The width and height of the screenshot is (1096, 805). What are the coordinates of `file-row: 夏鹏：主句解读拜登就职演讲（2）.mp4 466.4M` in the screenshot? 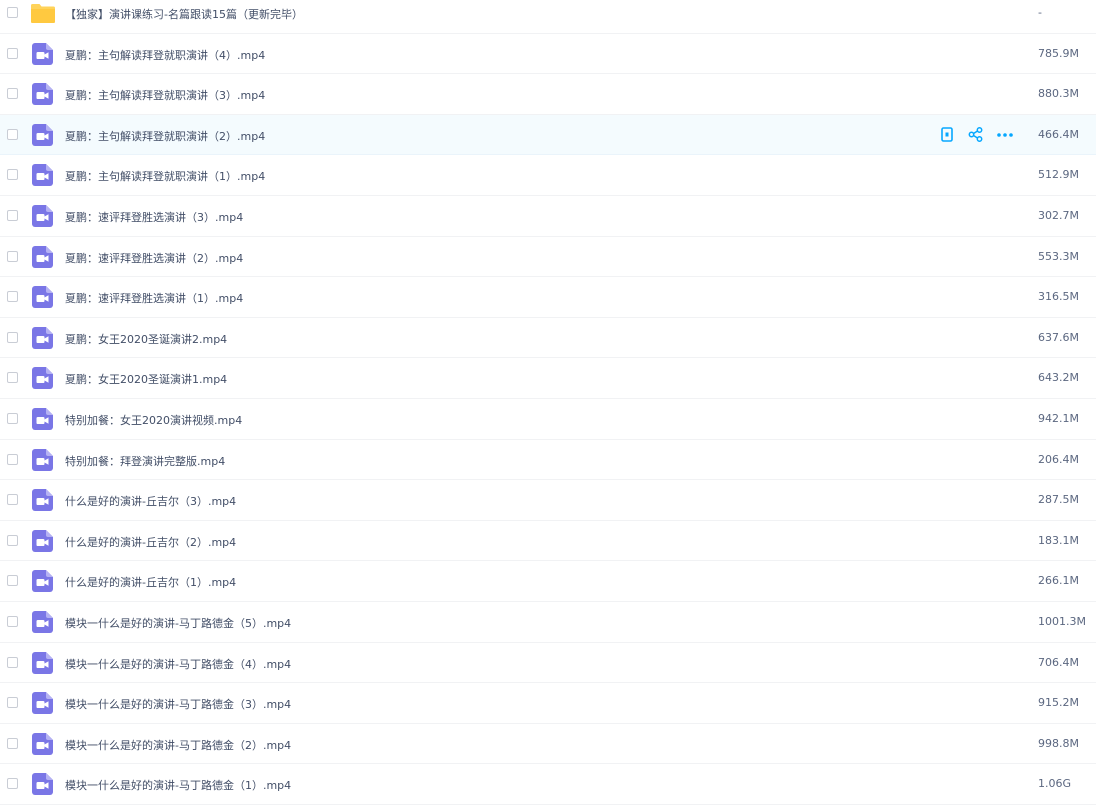 It's located at (548, 135).